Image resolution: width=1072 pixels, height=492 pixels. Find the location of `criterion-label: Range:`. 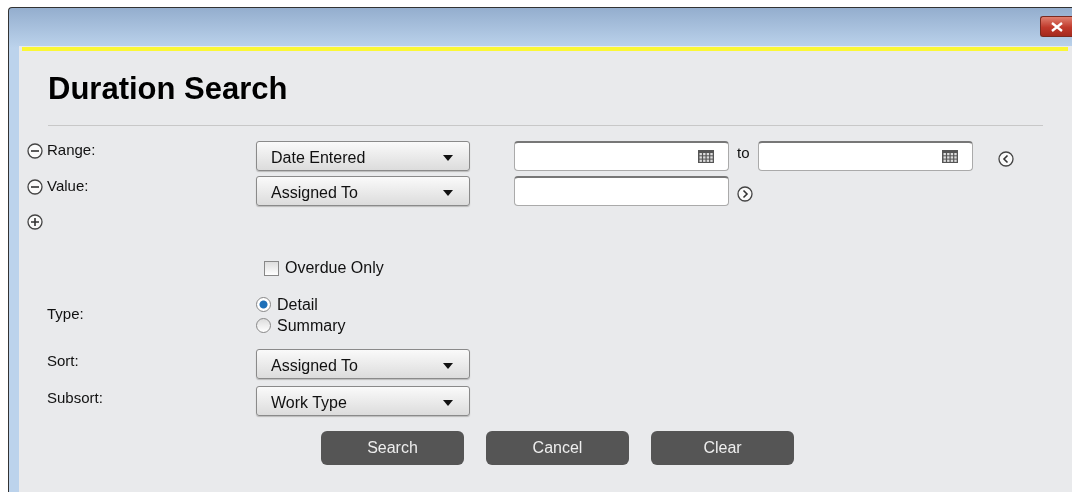

criterion-label: Range: is located at coordinates (72, 149).